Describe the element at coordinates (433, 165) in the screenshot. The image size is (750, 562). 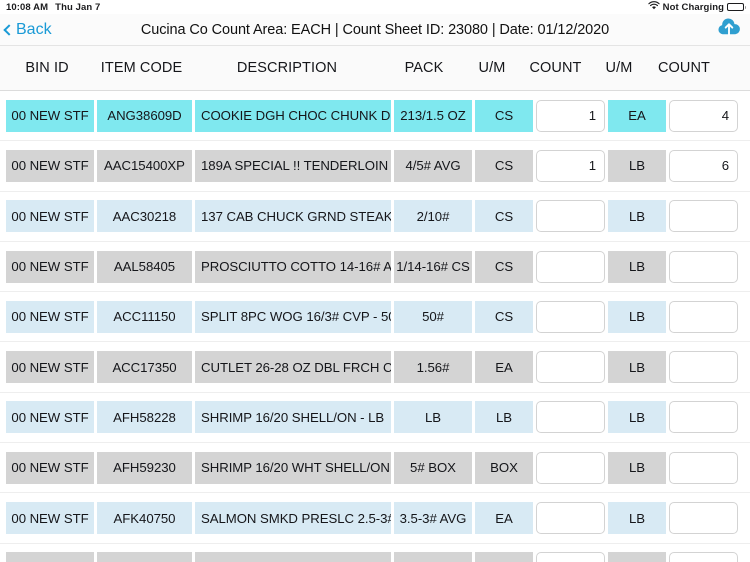
I see `cell-pack: 4/5# AVG` at that location.